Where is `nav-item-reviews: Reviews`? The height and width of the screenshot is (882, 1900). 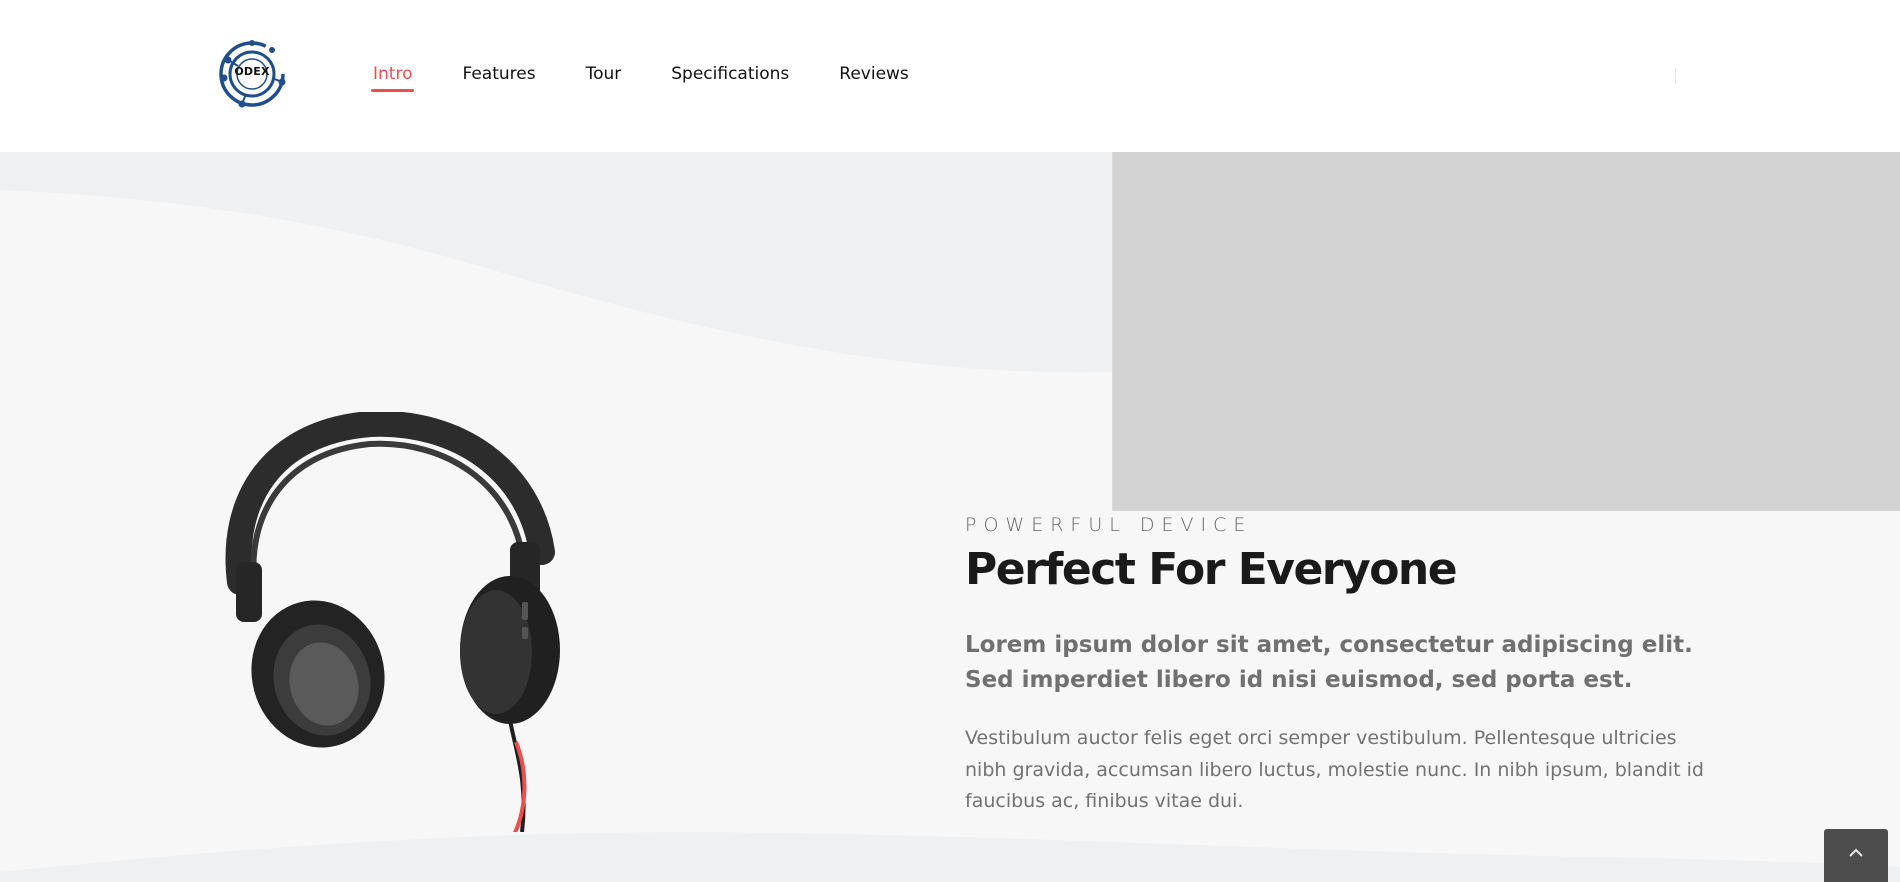 nav-item-reviews: Reviews is located at coordinates (874, 76).